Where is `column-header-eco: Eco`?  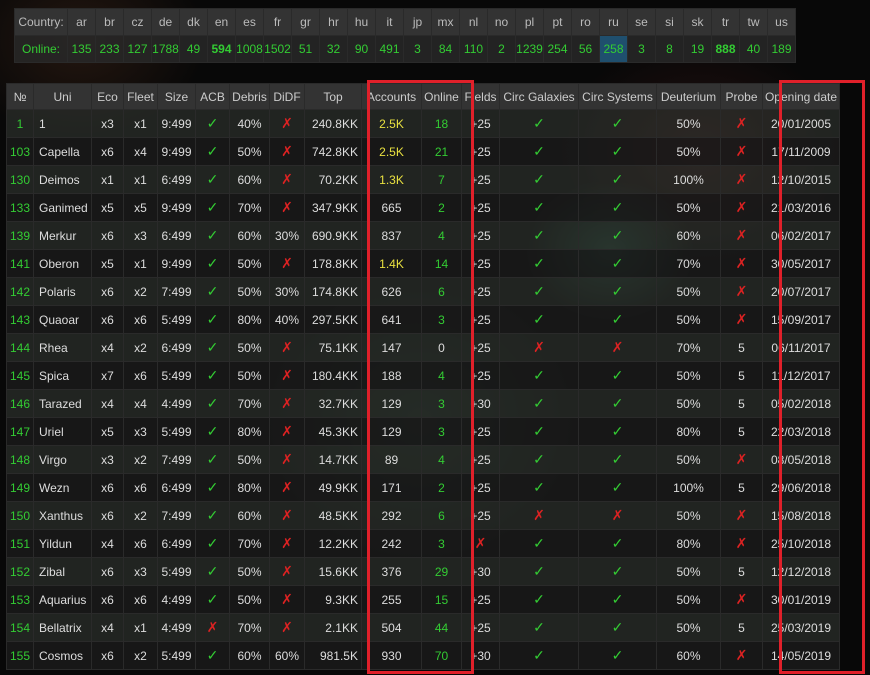 column-header-eco: Eco is located at coordinates (107, 96).